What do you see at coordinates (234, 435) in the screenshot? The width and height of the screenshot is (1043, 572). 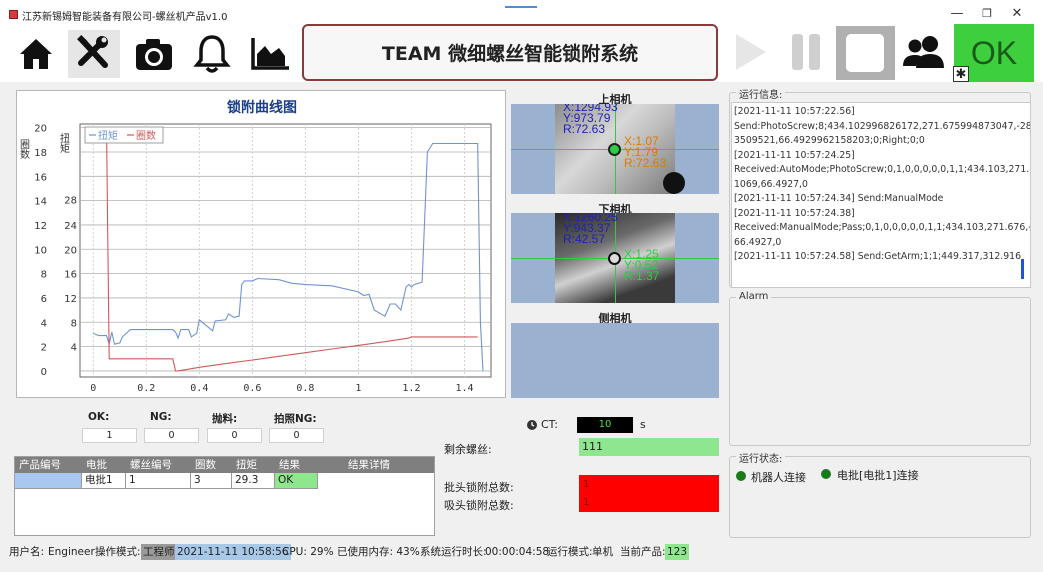 I see `discard-count-field: 0` at bounding box center [234, 435].